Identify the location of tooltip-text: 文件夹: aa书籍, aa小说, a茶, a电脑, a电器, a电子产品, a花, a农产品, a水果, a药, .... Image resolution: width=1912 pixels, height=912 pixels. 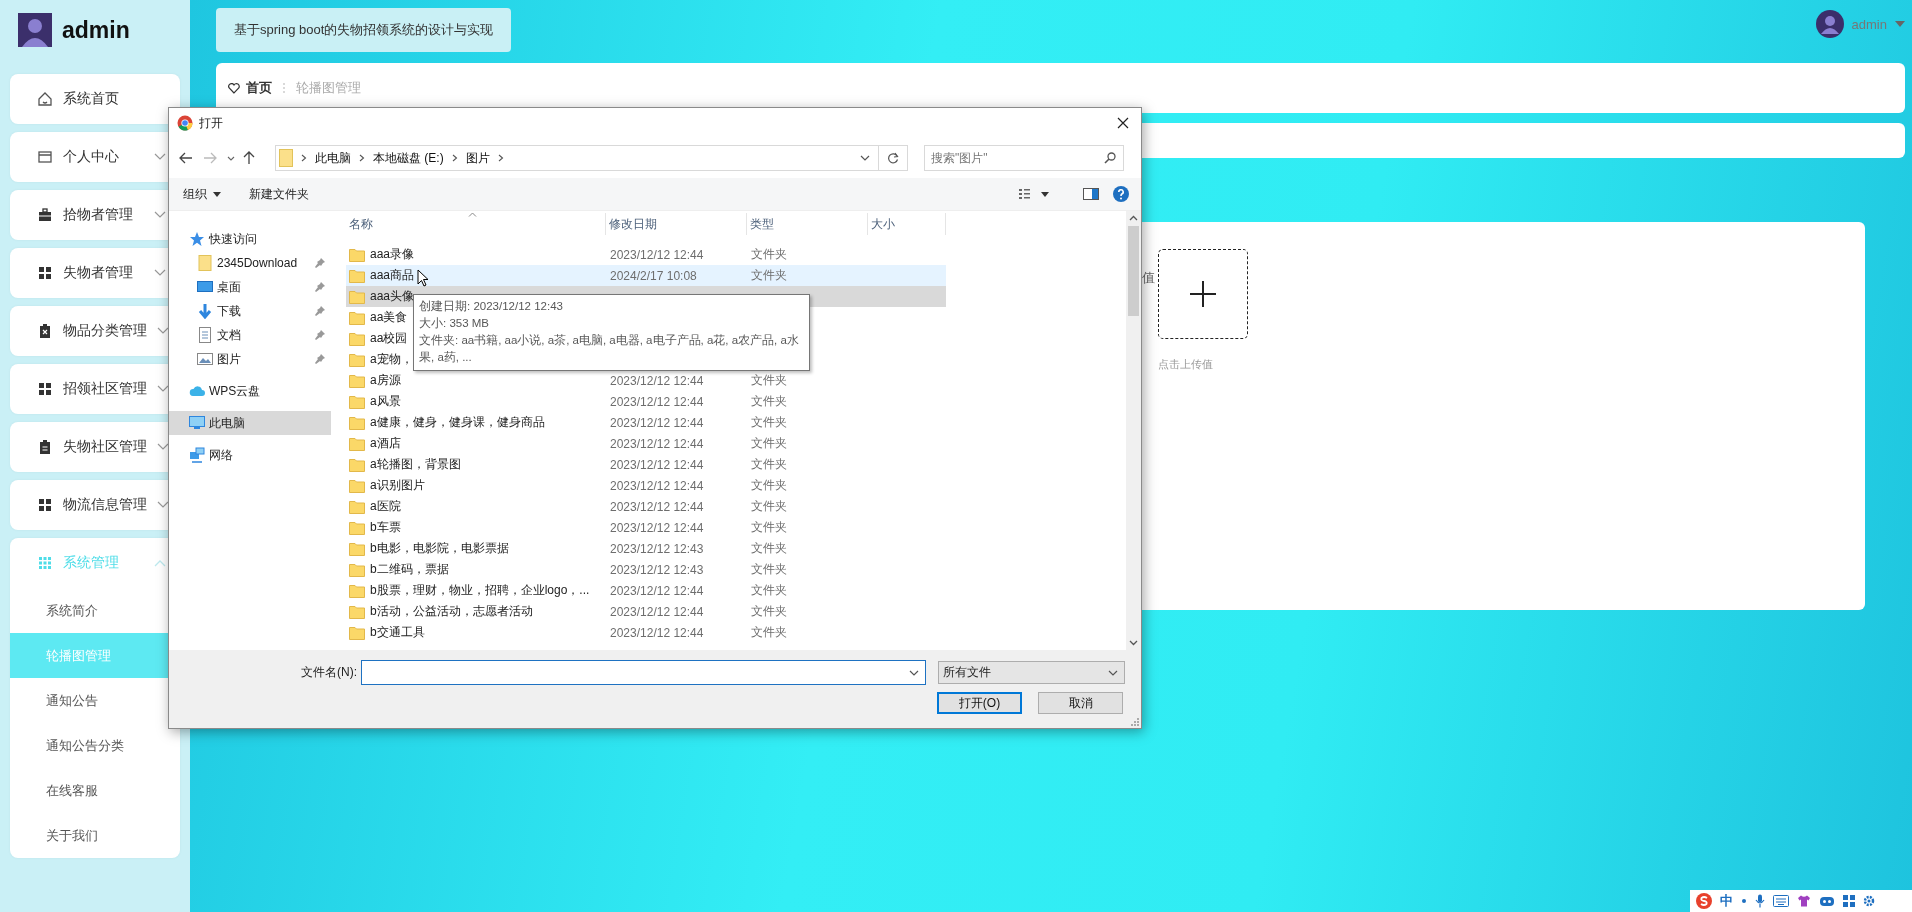
(609, 349).